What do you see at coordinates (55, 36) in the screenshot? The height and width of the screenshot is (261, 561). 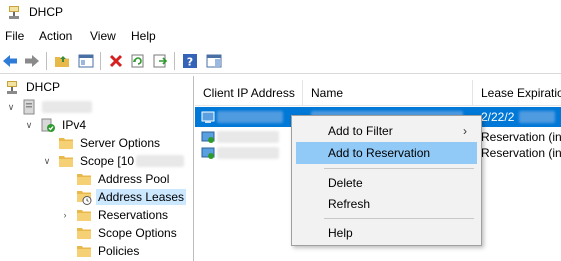 I see `menu-action: Action` at bounding box center [55, 36].